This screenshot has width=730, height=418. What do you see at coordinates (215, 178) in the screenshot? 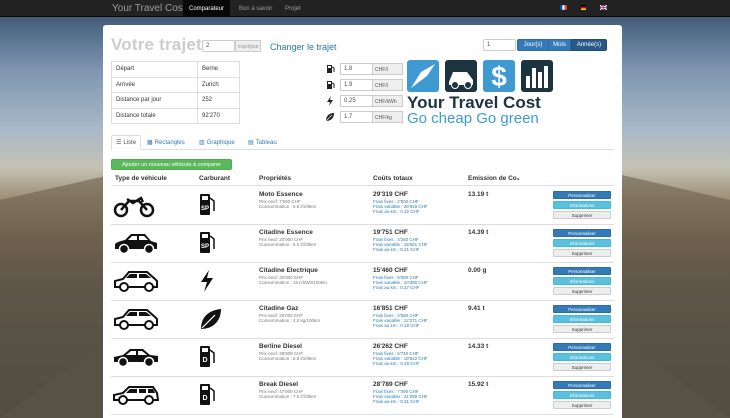
I see `column-fuel: Carburant` at bounding box center [215, 178].